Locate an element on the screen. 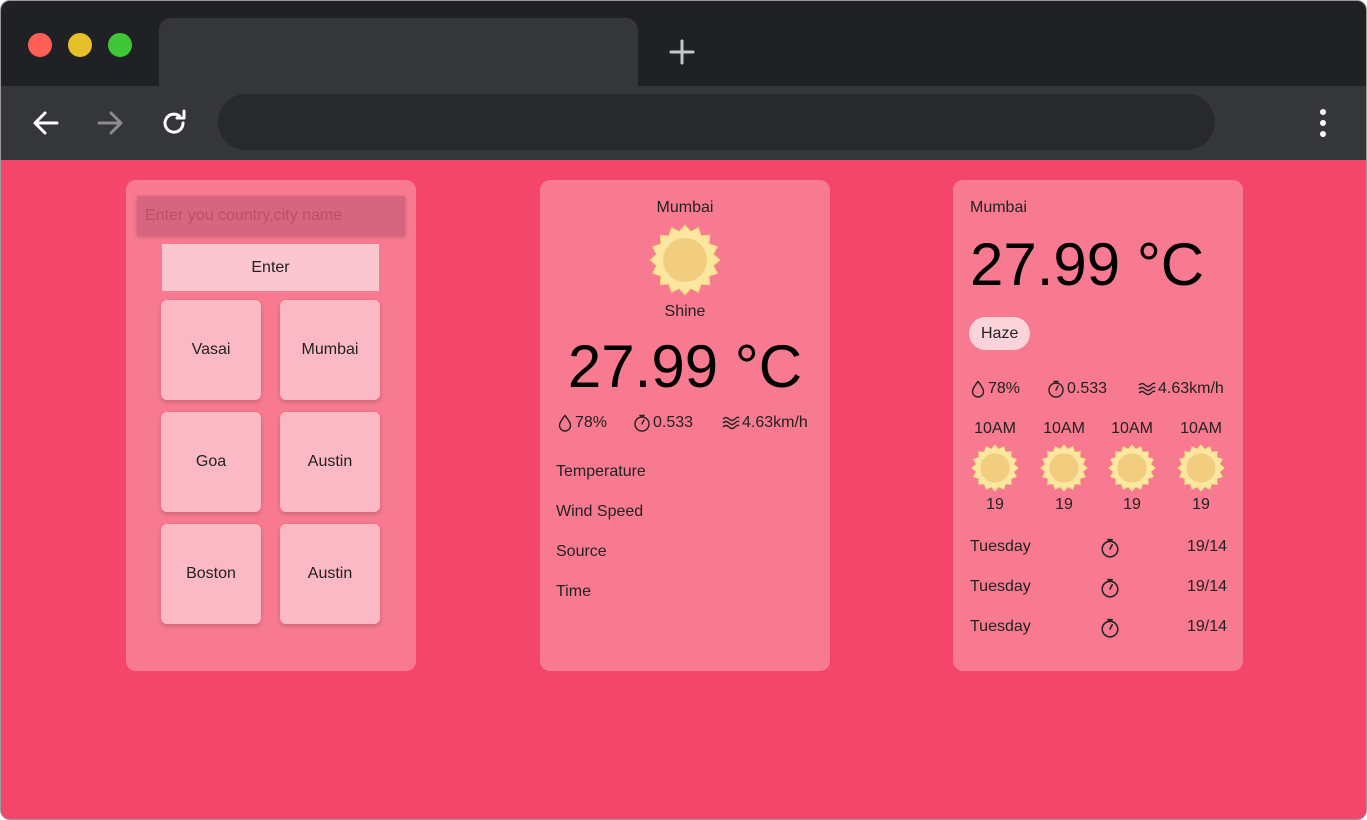 The height and width of the screenshot is (820, 1367). city-tile-mumbai: Mumbai is located at coordinates (330, 350).